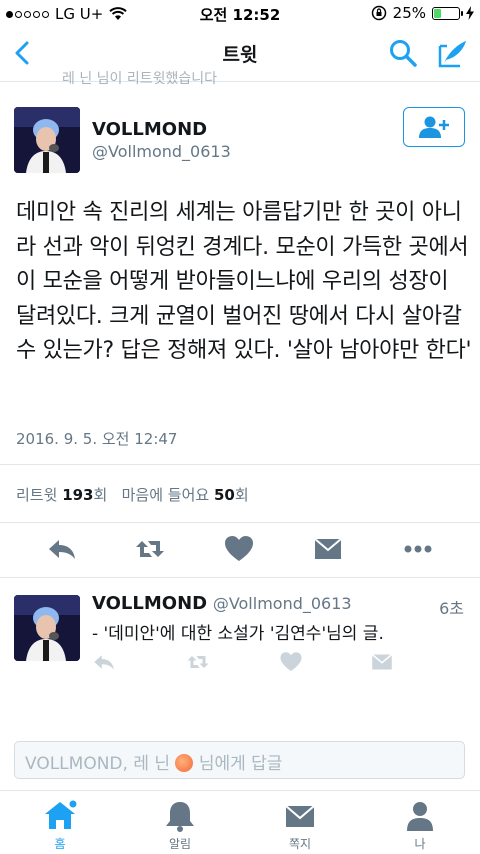 This screenshot has width=480, height=854. What do you see at coordinates (420, 844) in the screenshot?
I see `tab-me-label: 나` at bounding box center [420, 844].